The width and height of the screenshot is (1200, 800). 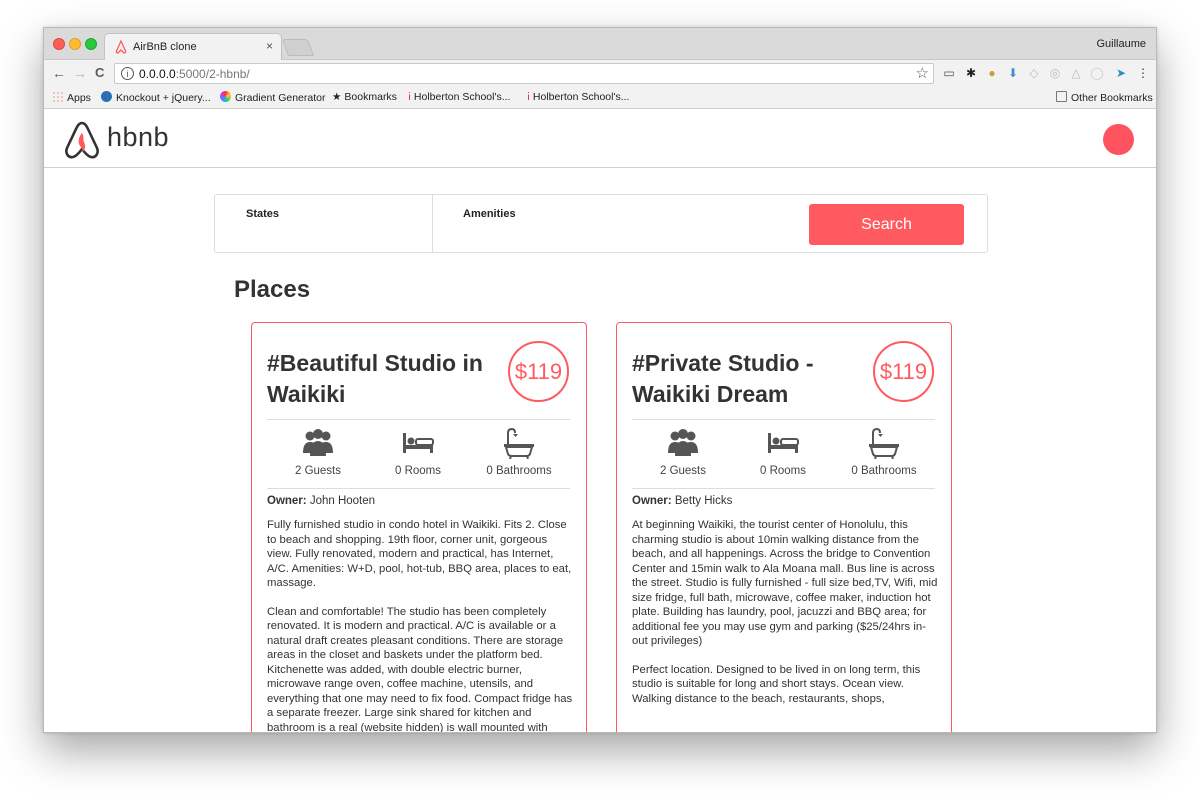 I want to click on airbnb-favicon-icon, so click(x=121, y=47).